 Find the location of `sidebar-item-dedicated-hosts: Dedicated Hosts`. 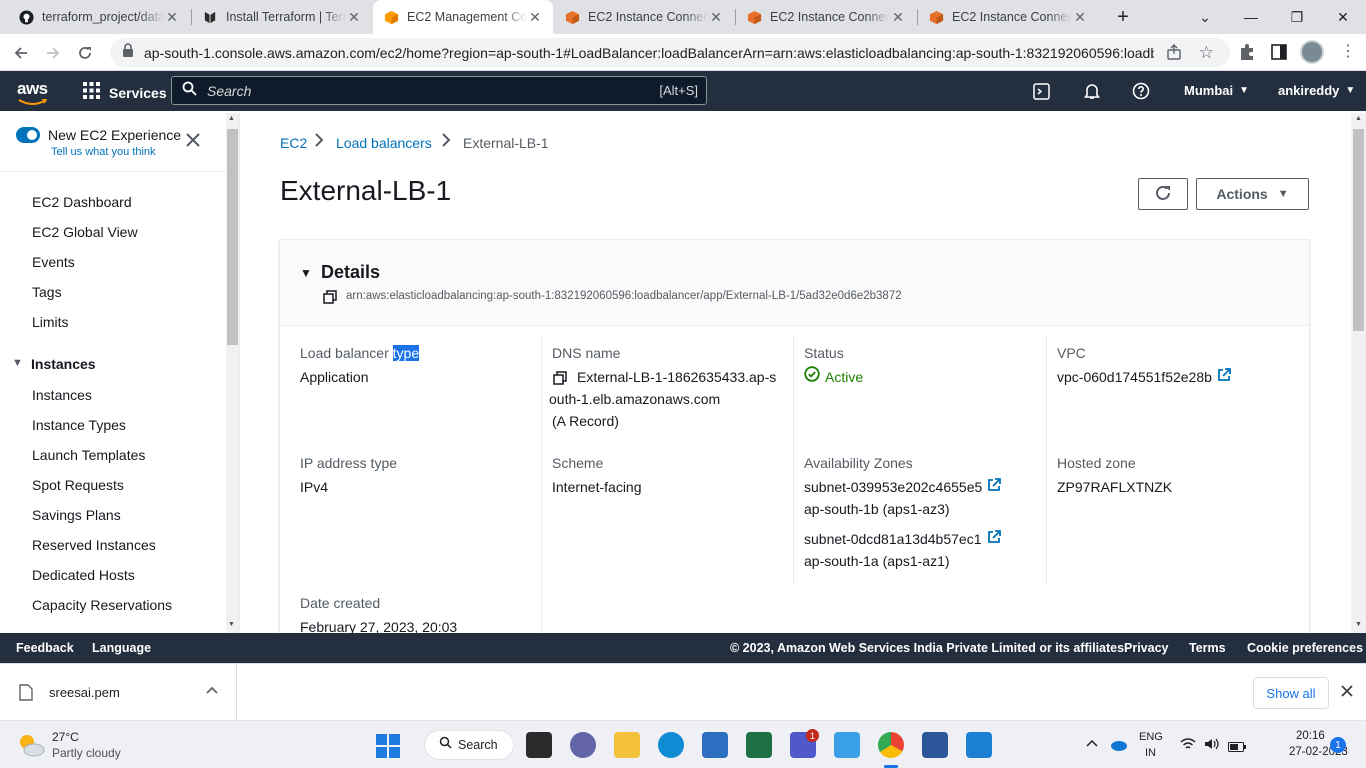

sidebar-item-dedicated-hosts: Dedicated Hosts is located at coordinates (83, 575).